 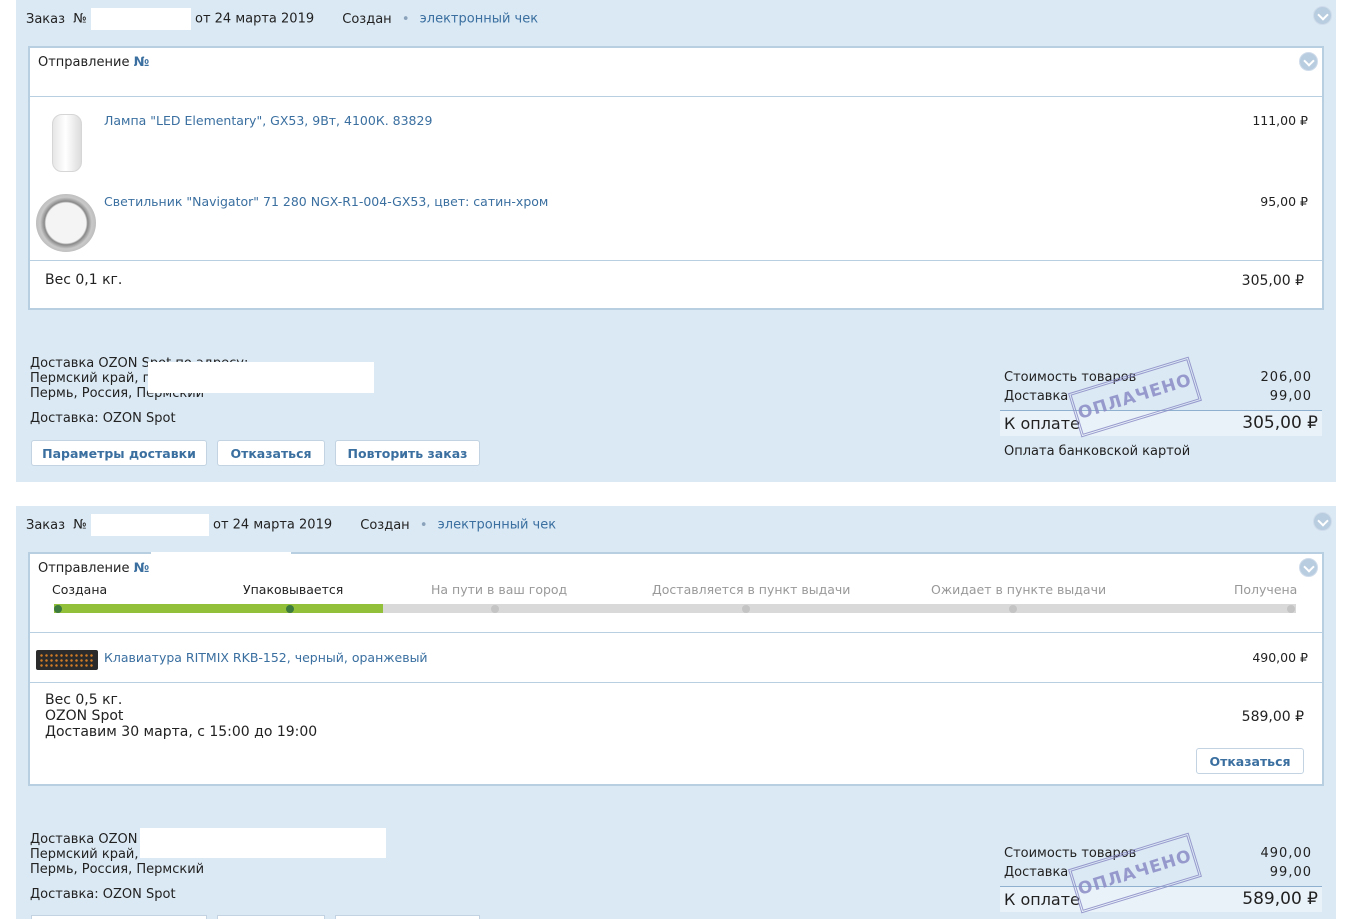 I want to click on shipment-total: 589,00 ₽, so click(x=1272, y=717).